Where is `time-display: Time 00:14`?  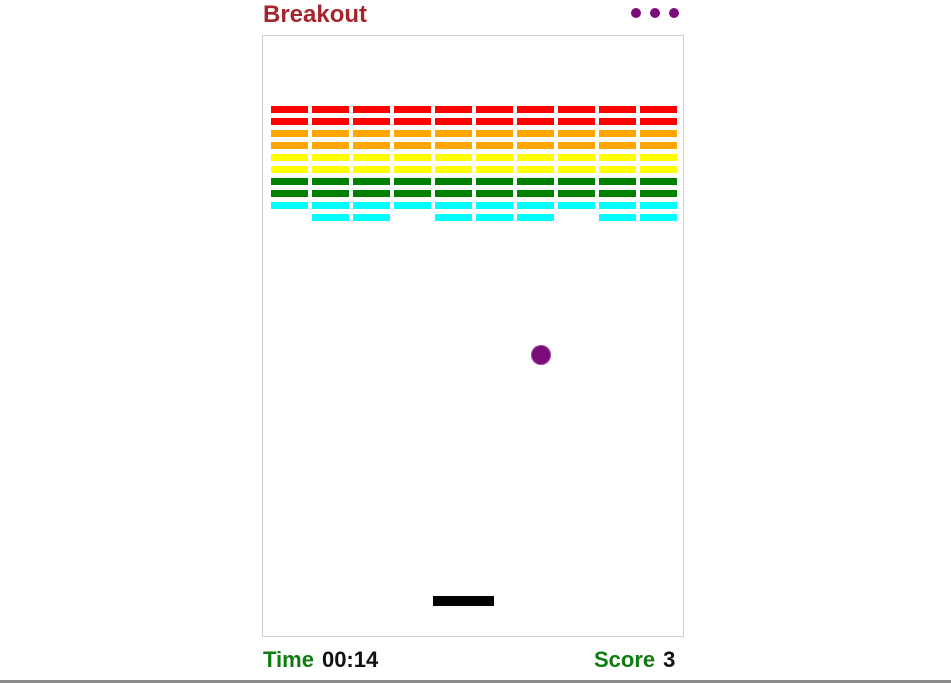 time-display: Time 00:14 is located at coordinates (320, 660).